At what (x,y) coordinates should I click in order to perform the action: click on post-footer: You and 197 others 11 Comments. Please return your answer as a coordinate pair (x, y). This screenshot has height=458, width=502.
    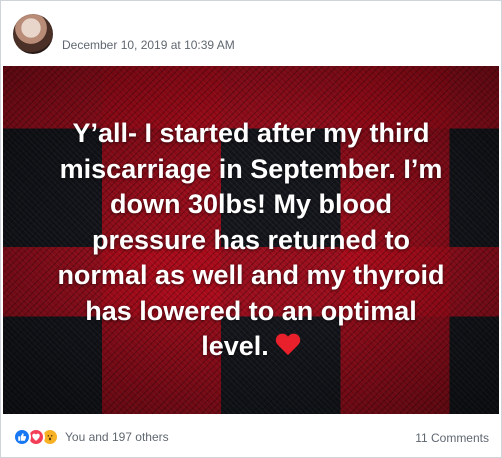
    Looking at the image, I should click on (251, 436).